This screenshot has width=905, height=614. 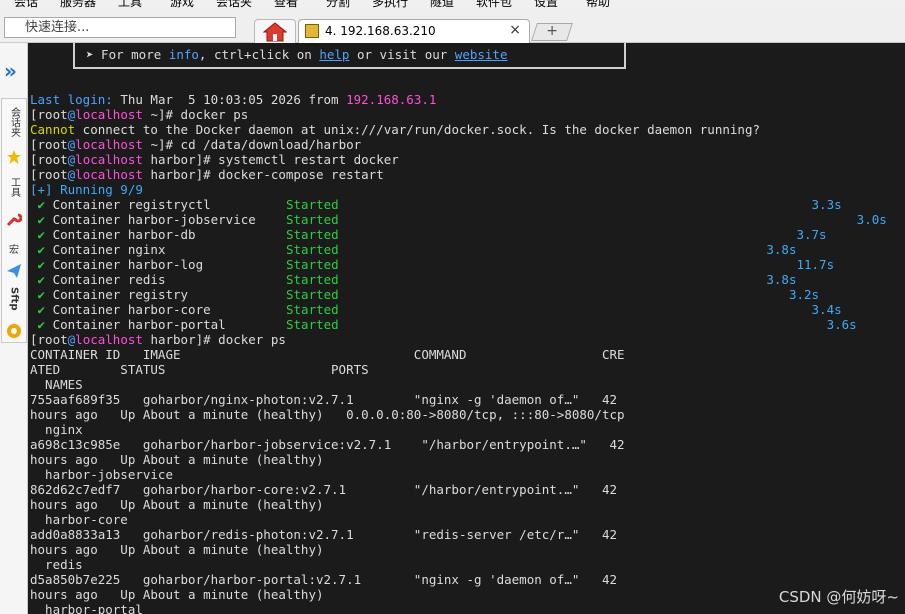 What do you see at coordinates (436, 309) in the screenshot?
I see `container-restart-row: ✔ Container harbor-core Started 3.4s` at bounding box center [436, 309].